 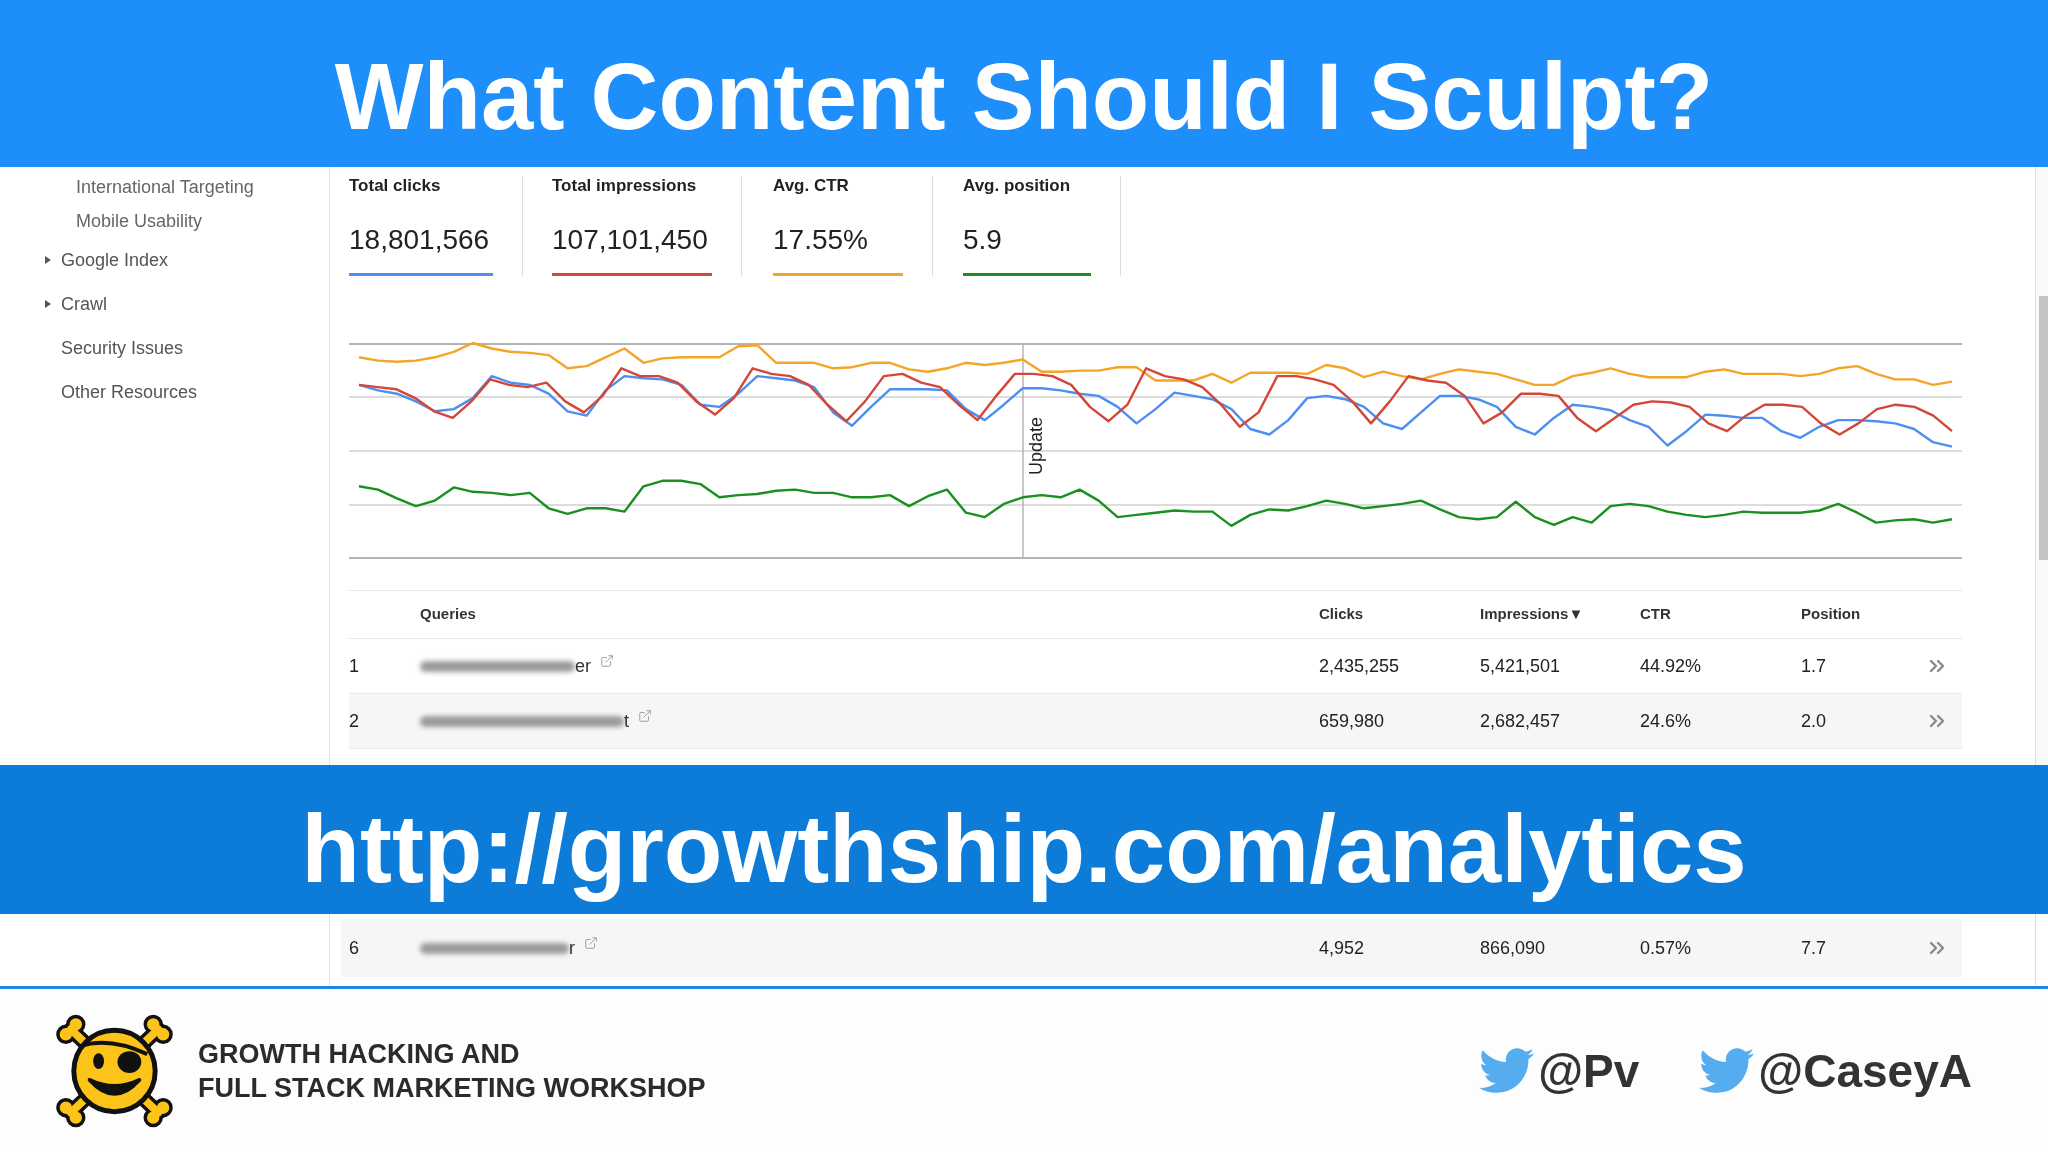 What do you see at coordinates (421, 186) in the screenshot?
I see `metric-label: Total clicks` at bounding box center [421, 186].